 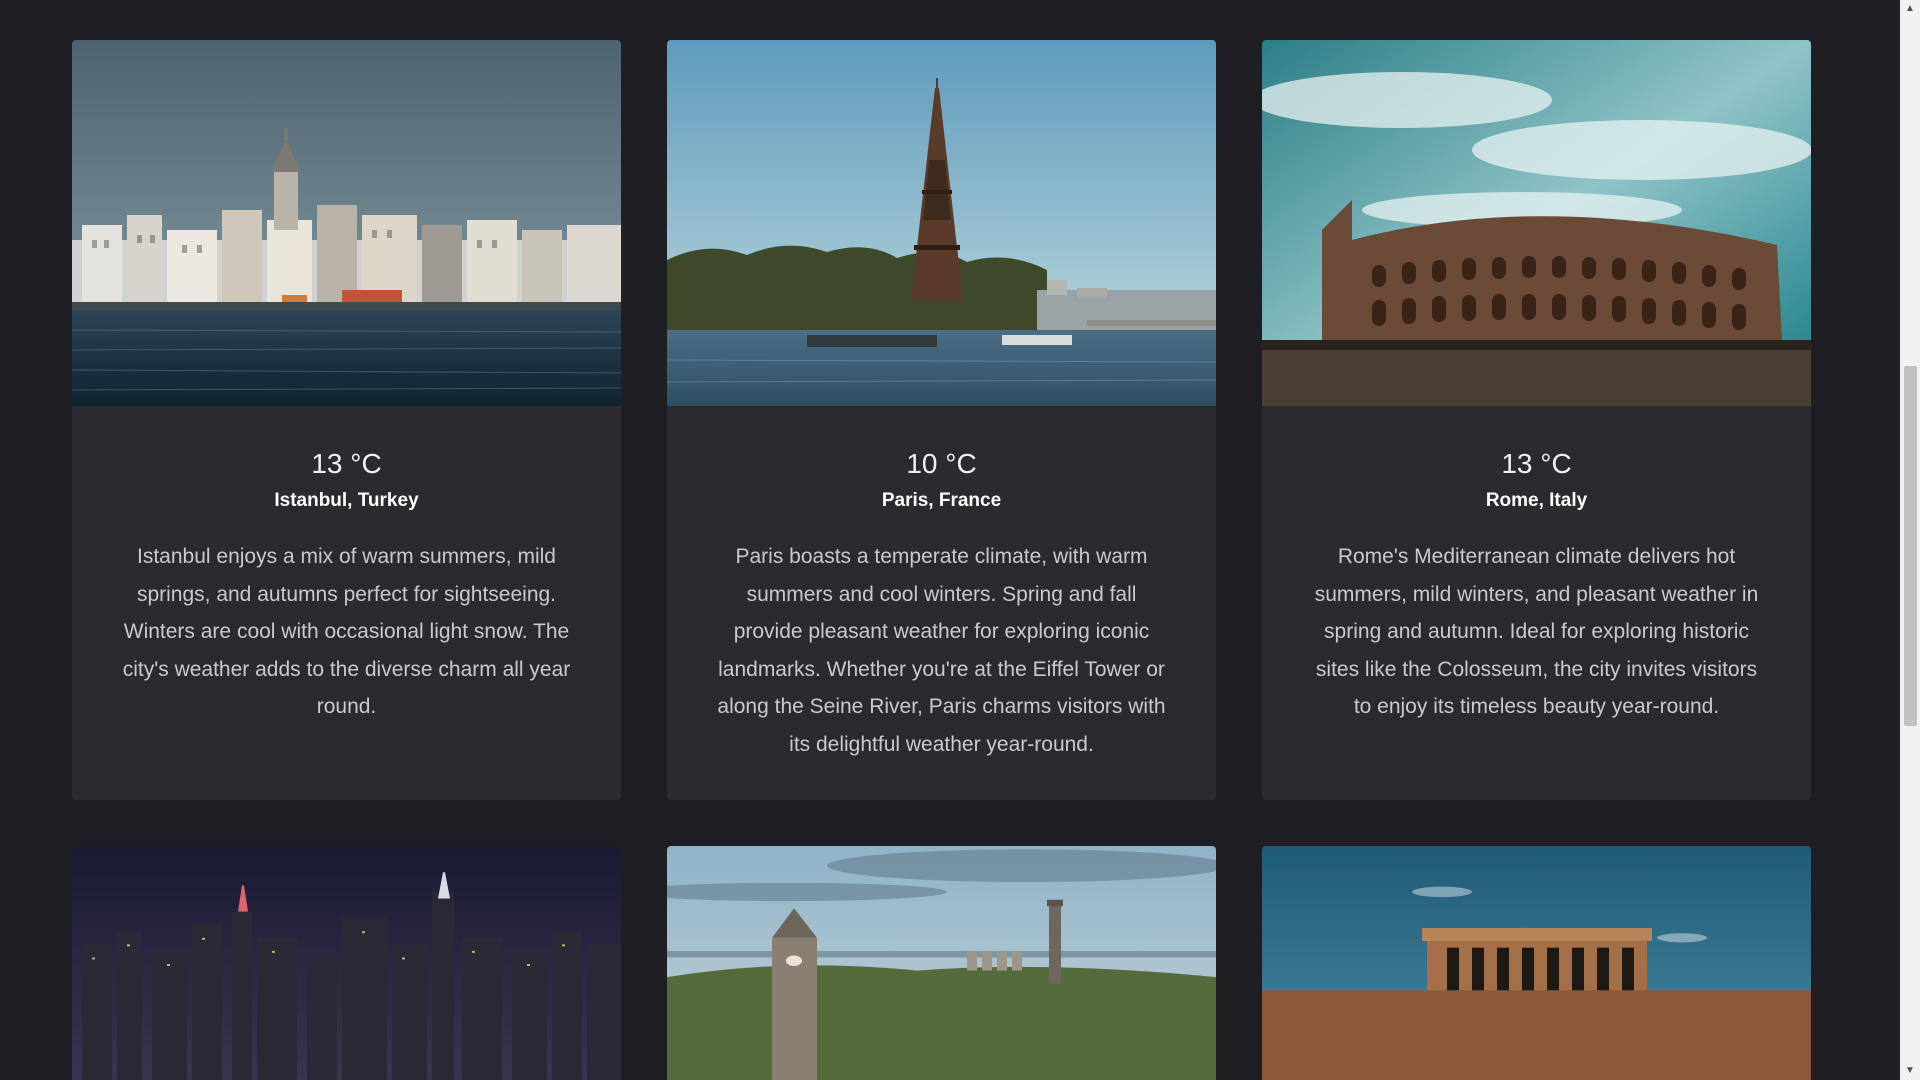 I want to click on city-card-edinburgh, so click(x=941, y=963).